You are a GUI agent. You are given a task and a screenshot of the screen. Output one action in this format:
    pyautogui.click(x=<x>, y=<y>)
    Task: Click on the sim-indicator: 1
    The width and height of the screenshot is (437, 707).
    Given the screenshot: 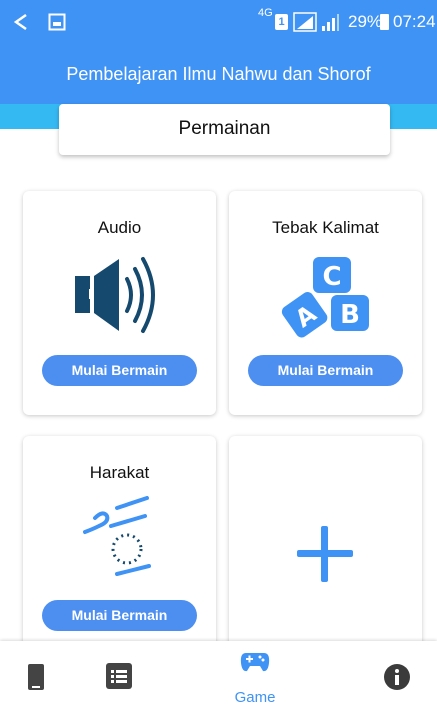 What is the action you would take?
    pyautogui.click(x=281, y=22)
    